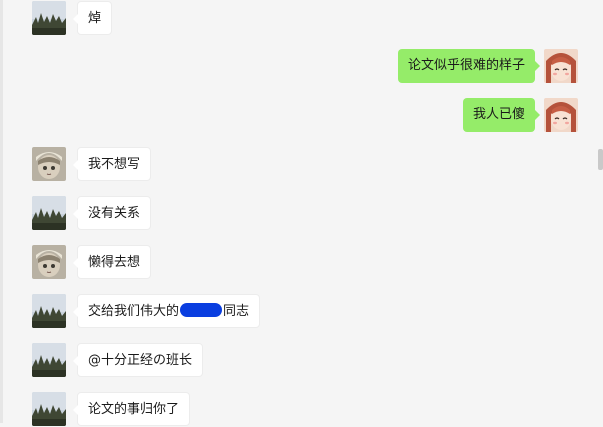 This screenshot has width=603, height=427. What do you see at coordinates (134, 311) in the screenshot?
I see `message-text: 交给我们伟大的` at bounding box center [134, 311].